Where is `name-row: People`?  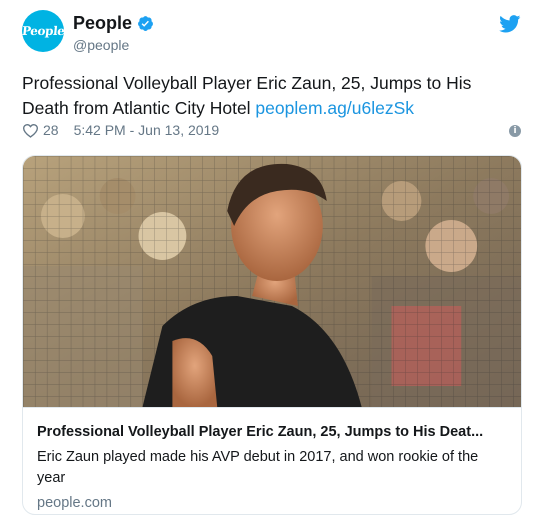
name-row: People is located at coordinates (113, 23).